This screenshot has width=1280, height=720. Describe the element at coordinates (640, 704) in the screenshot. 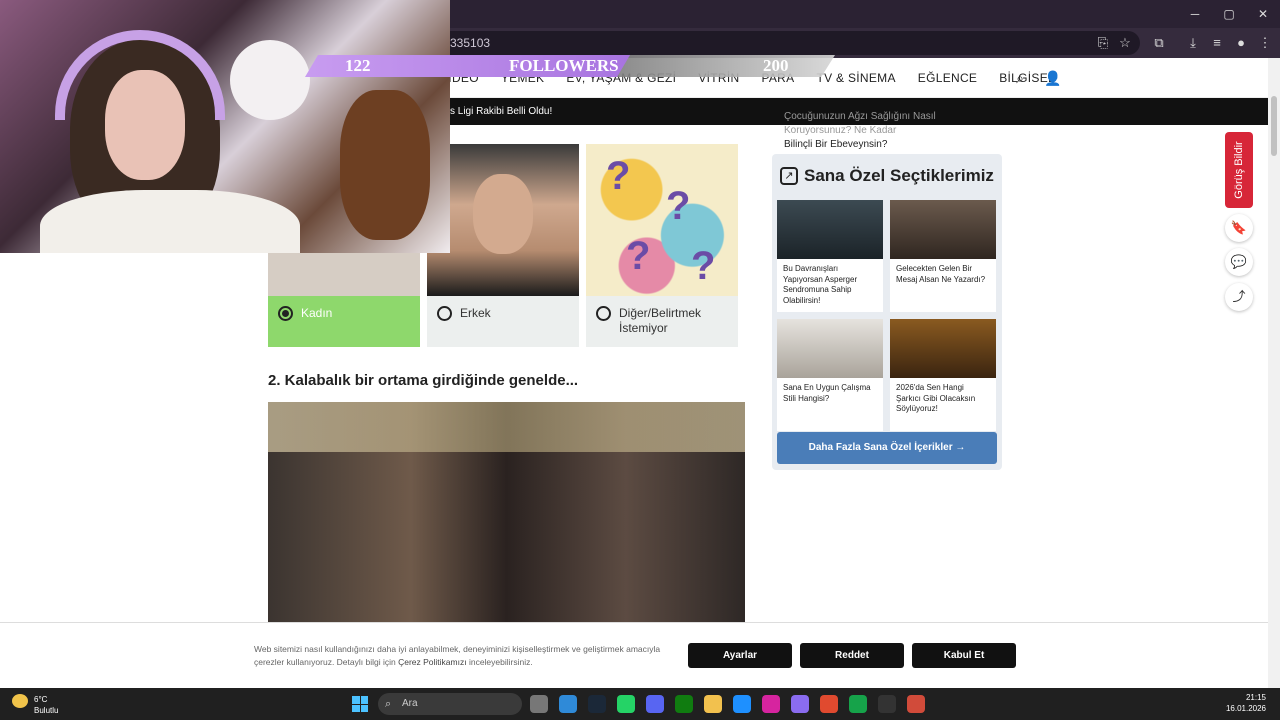

I see `windows-taskbar: 6°C Bulutlu ⌕ Ara 21:15 16.01.2026` at that location.